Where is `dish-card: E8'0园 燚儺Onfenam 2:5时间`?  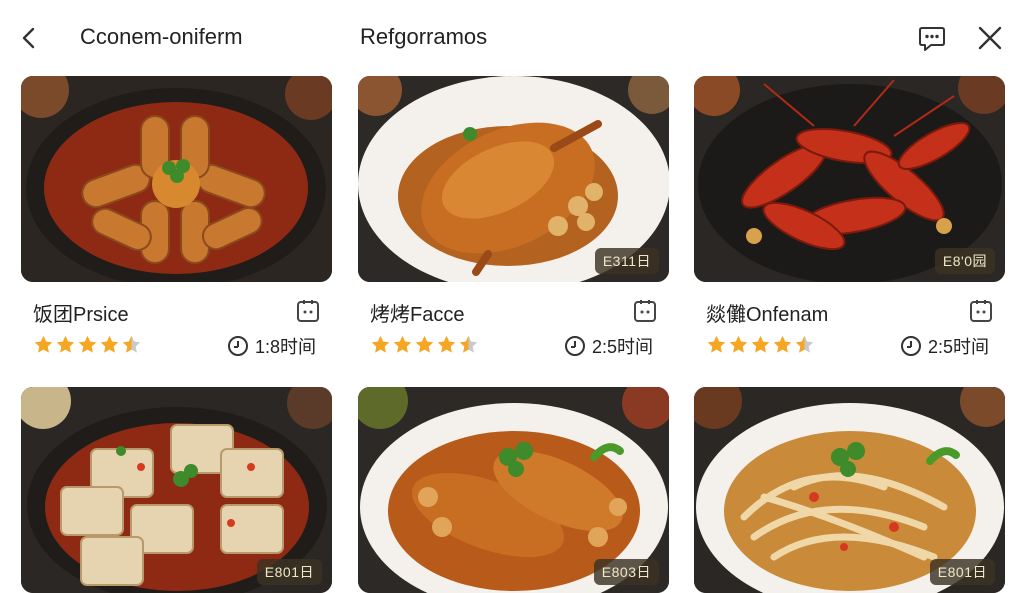 dish-card: E8'0园 燚儺Onfenam 2:5时间 is located at coordinates (849, 216).